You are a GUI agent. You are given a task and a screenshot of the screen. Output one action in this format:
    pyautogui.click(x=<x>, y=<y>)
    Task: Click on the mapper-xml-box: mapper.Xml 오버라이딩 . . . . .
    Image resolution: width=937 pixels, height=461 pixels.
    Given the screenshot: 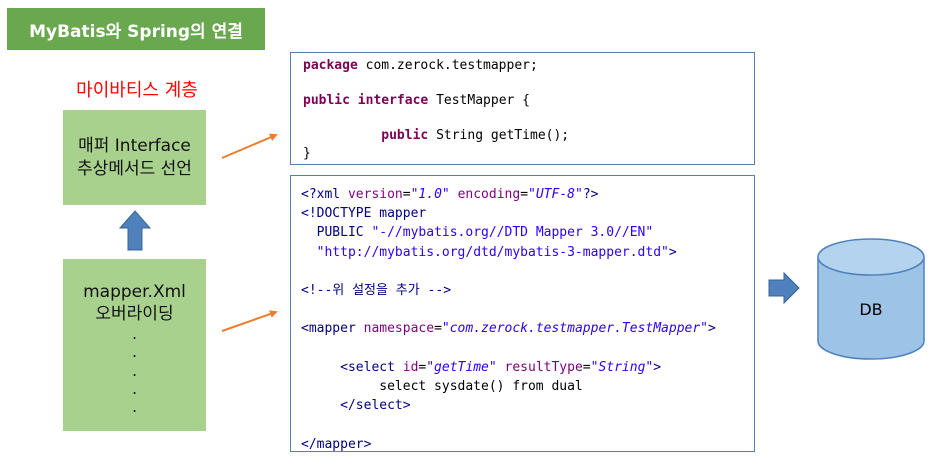 What is the action you would take?
    pyautogui.click(x=134, y=345)
    